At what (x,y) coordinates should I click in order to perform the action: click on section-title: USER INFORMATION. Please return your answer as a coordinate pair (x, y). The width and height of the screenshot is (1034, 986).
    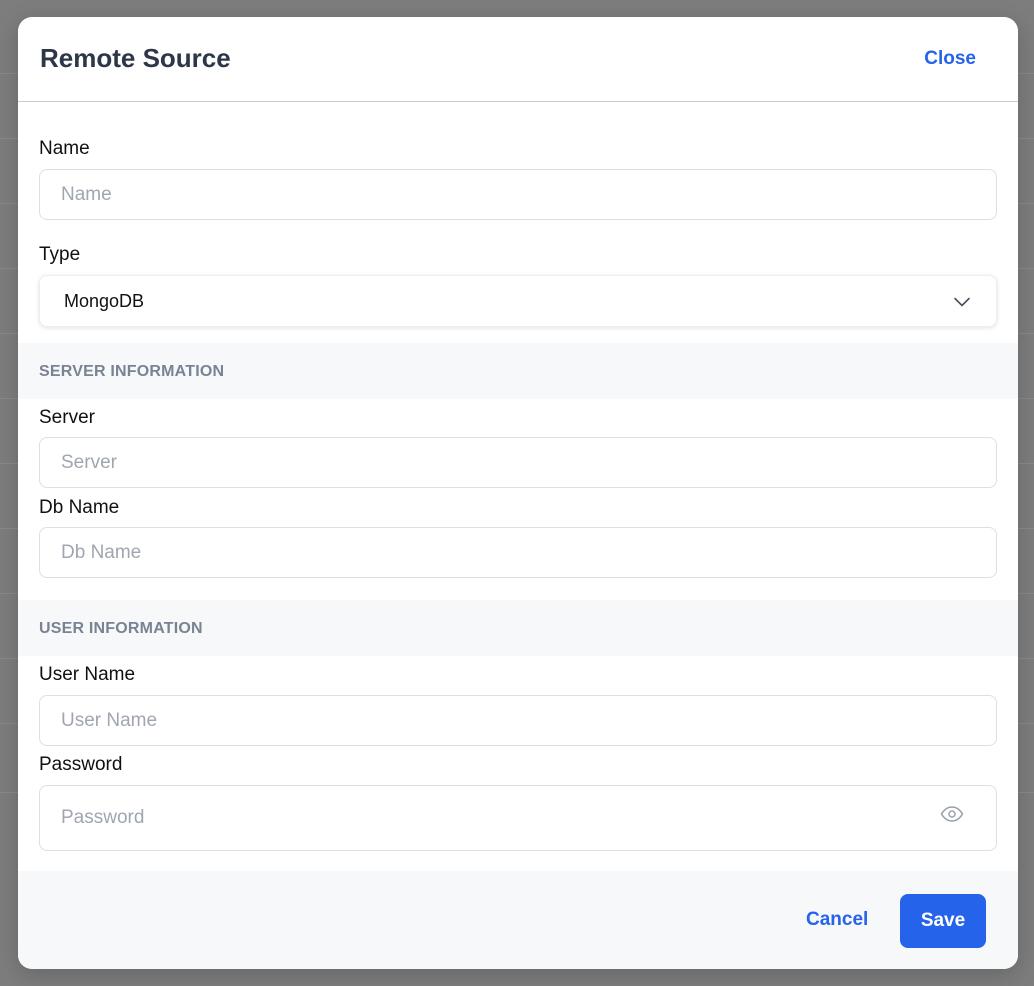
    Looking at the image, I should click on (121, 628).